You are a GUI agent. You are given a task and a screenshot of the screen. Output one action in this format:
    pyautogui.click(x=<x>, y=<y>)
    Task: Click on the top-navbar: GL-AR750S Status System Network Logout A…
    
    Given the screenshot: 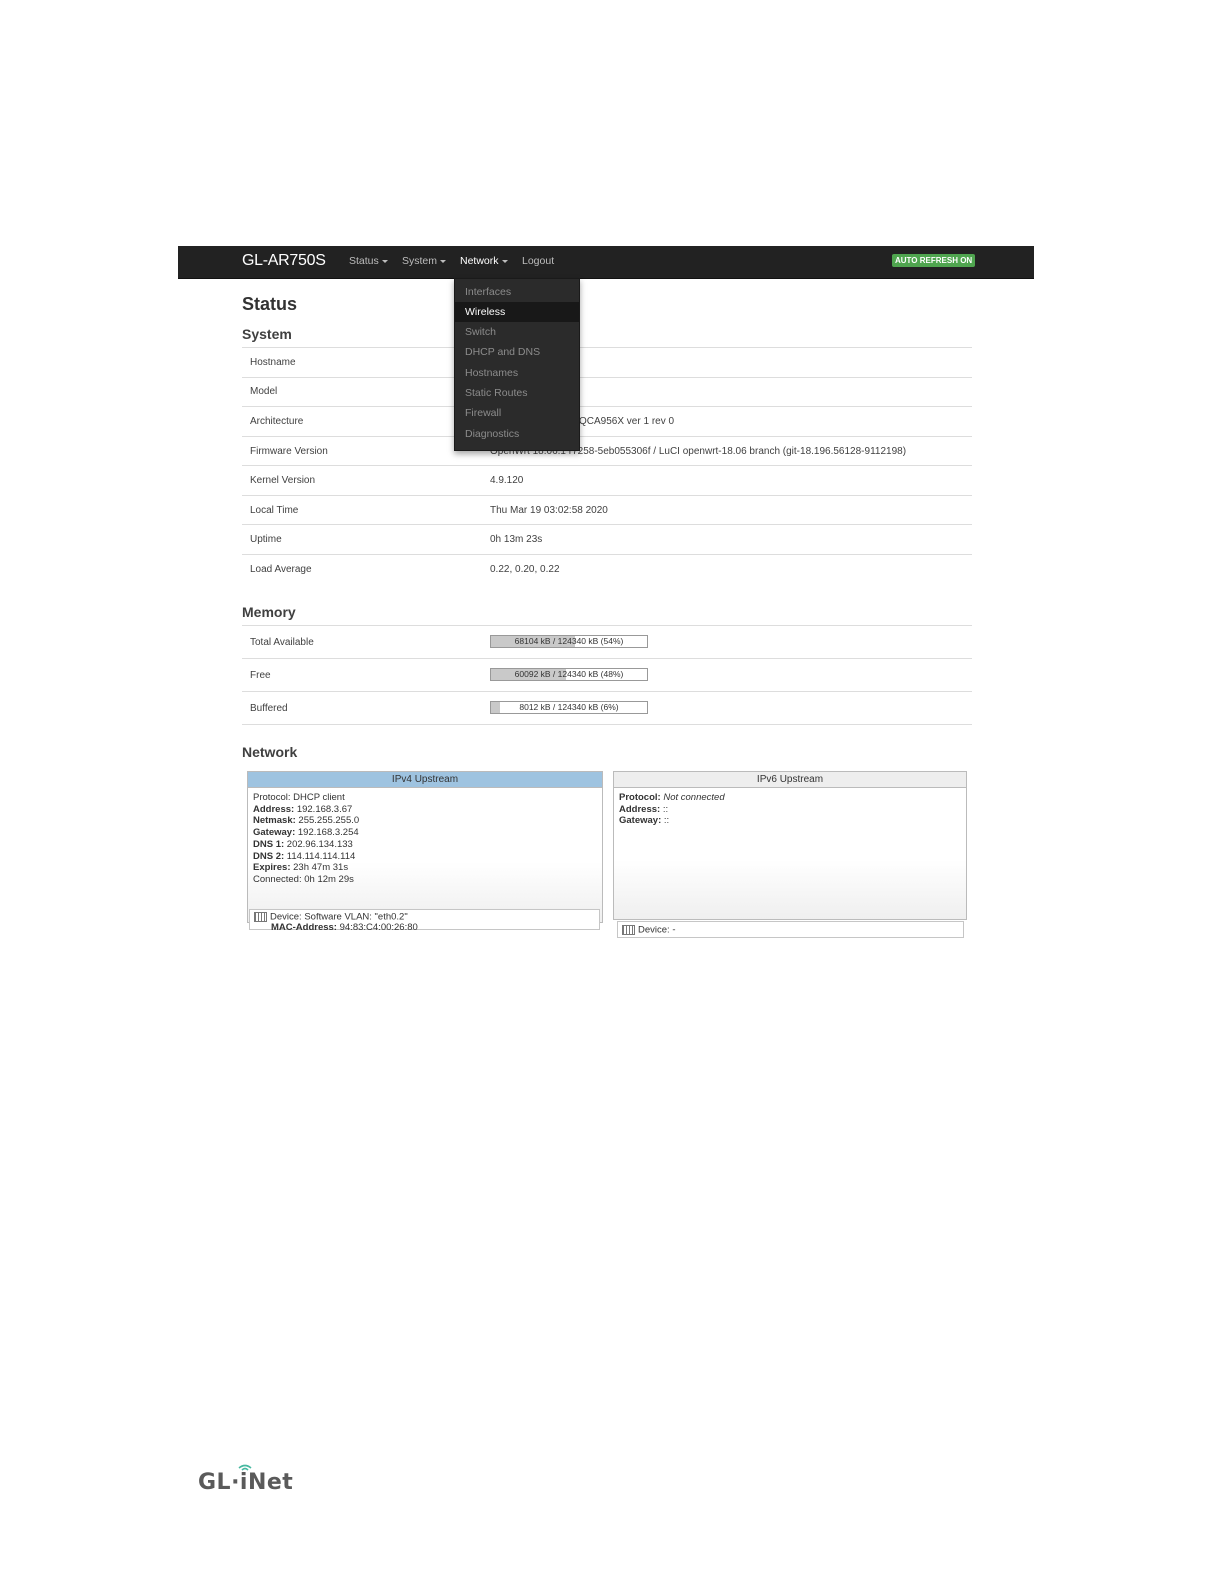 What is the action you would take?
    pyautogui.click(x=606, y=262)
    